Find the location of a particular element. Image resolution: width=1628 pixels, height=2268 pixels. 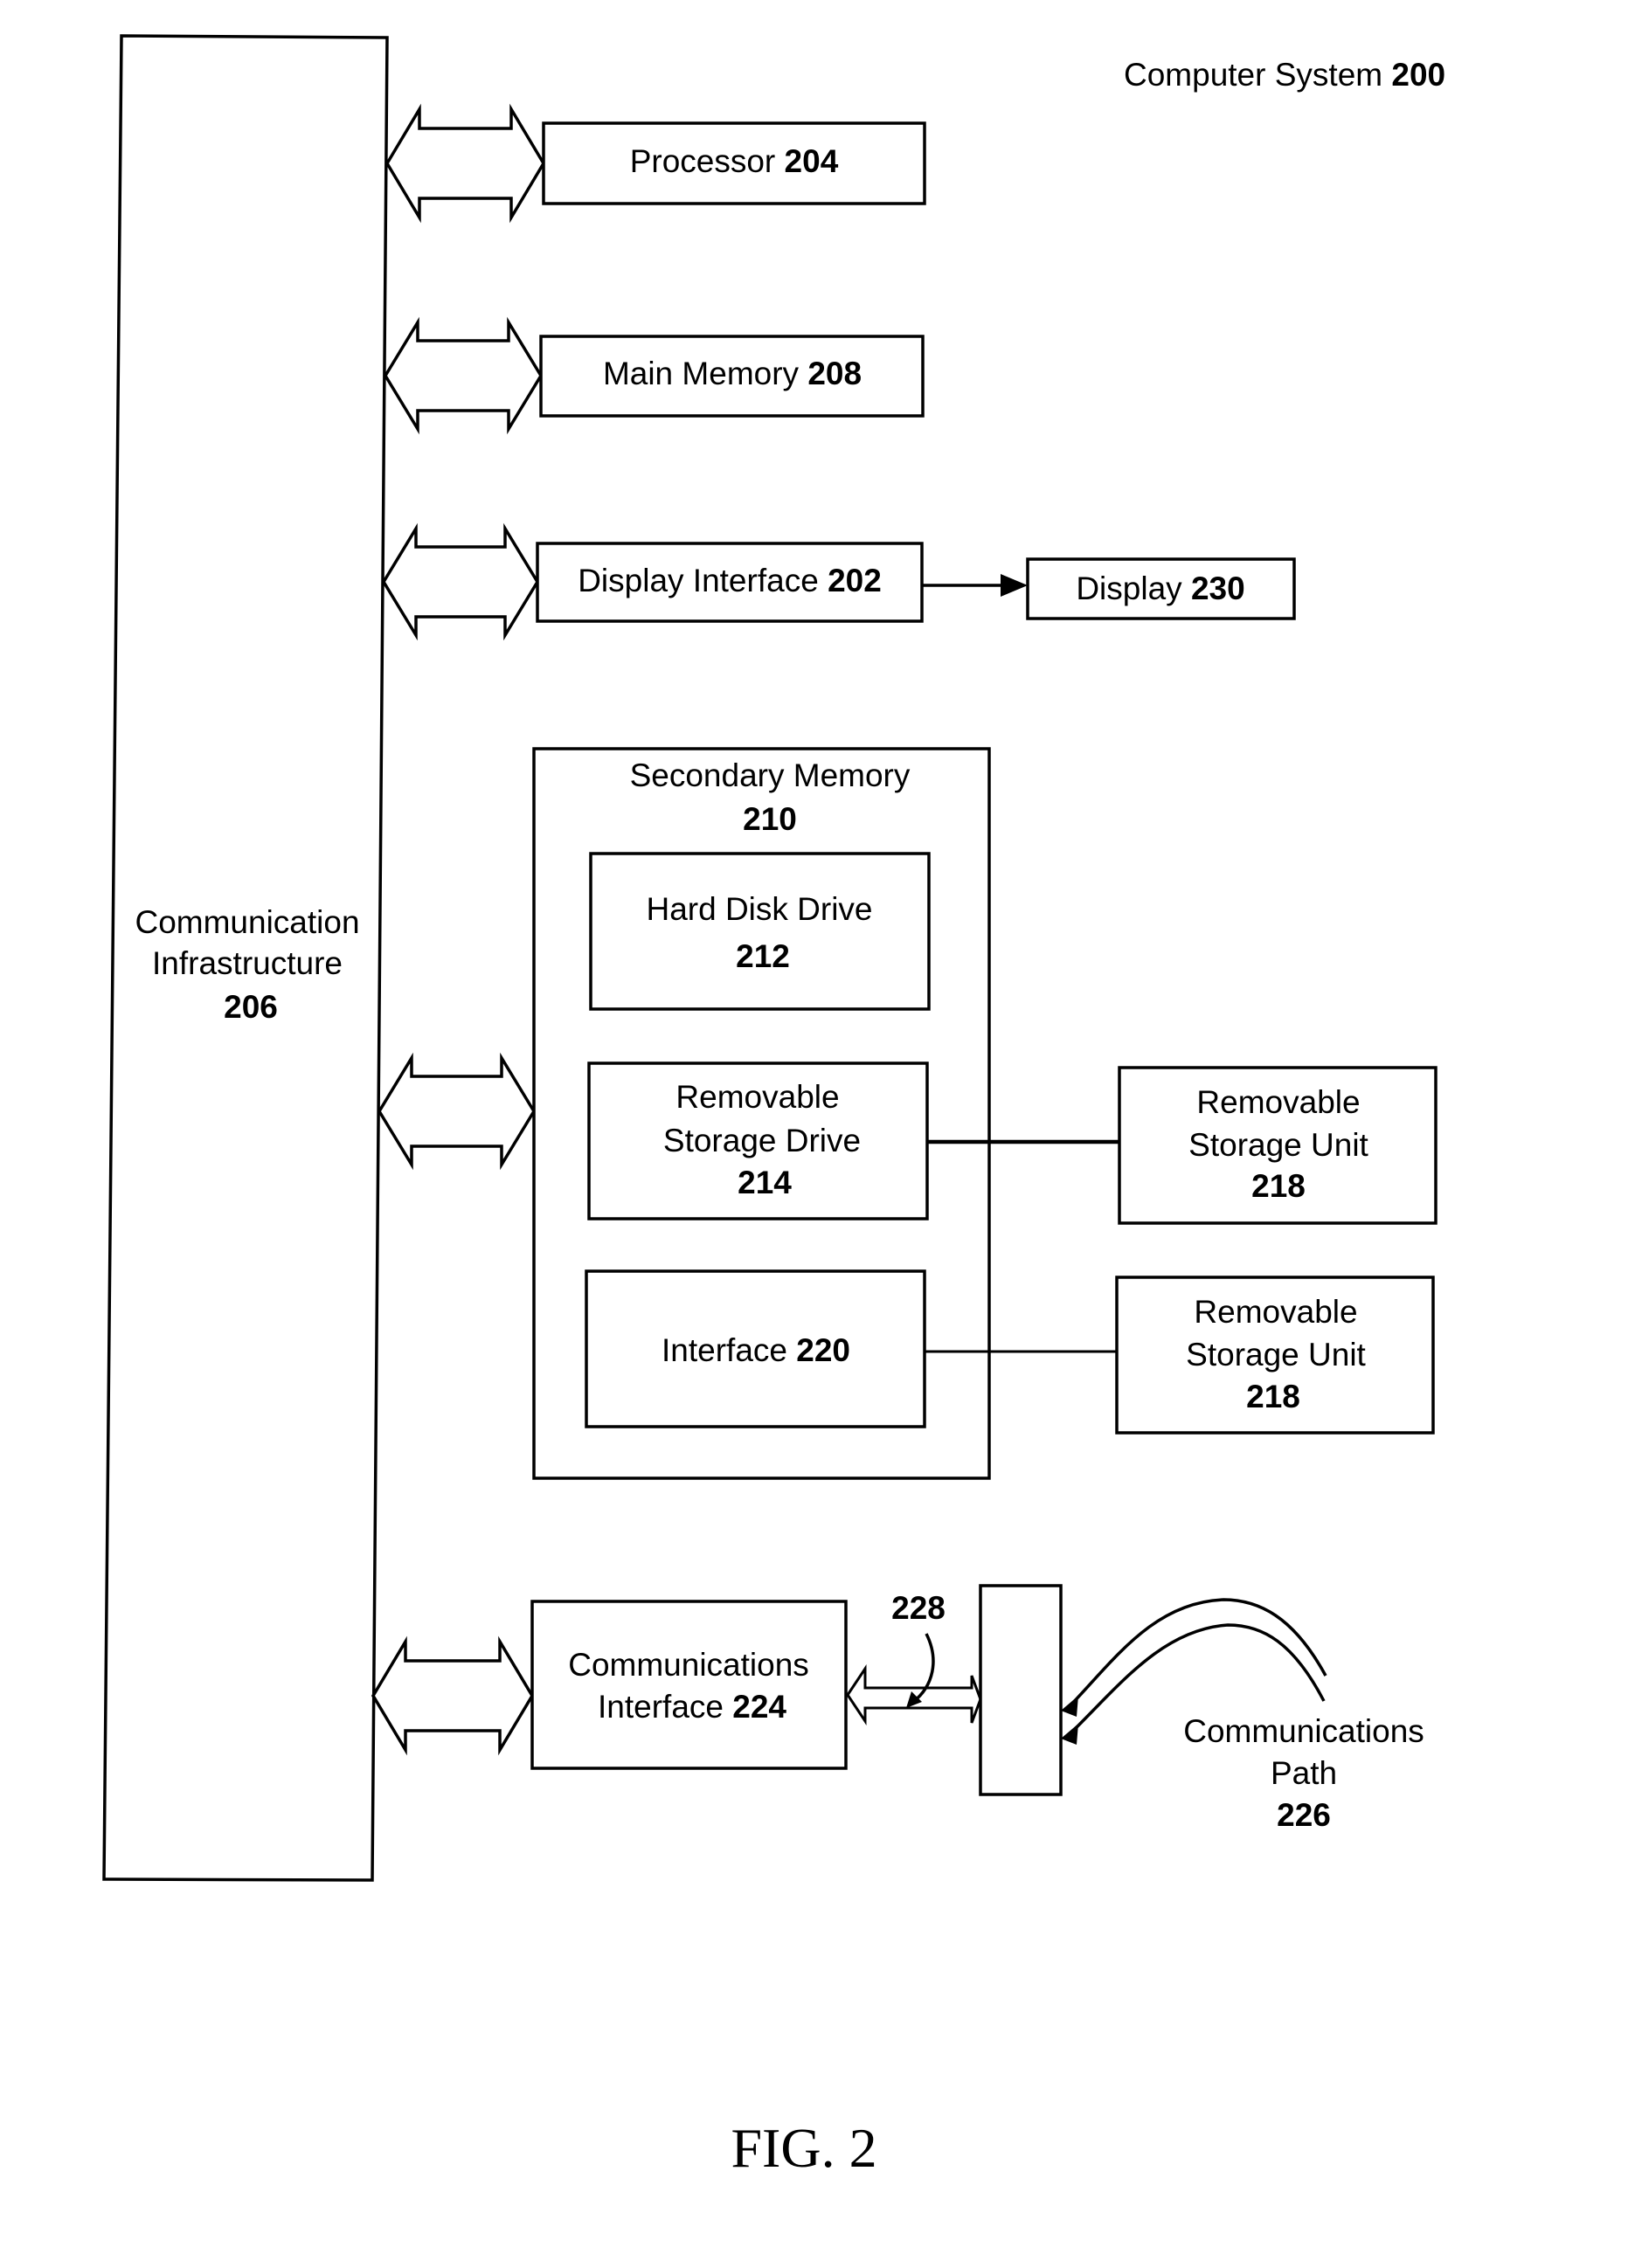

communications-path-arrowhead-2-icon is located at coordinates (1069, 1735).